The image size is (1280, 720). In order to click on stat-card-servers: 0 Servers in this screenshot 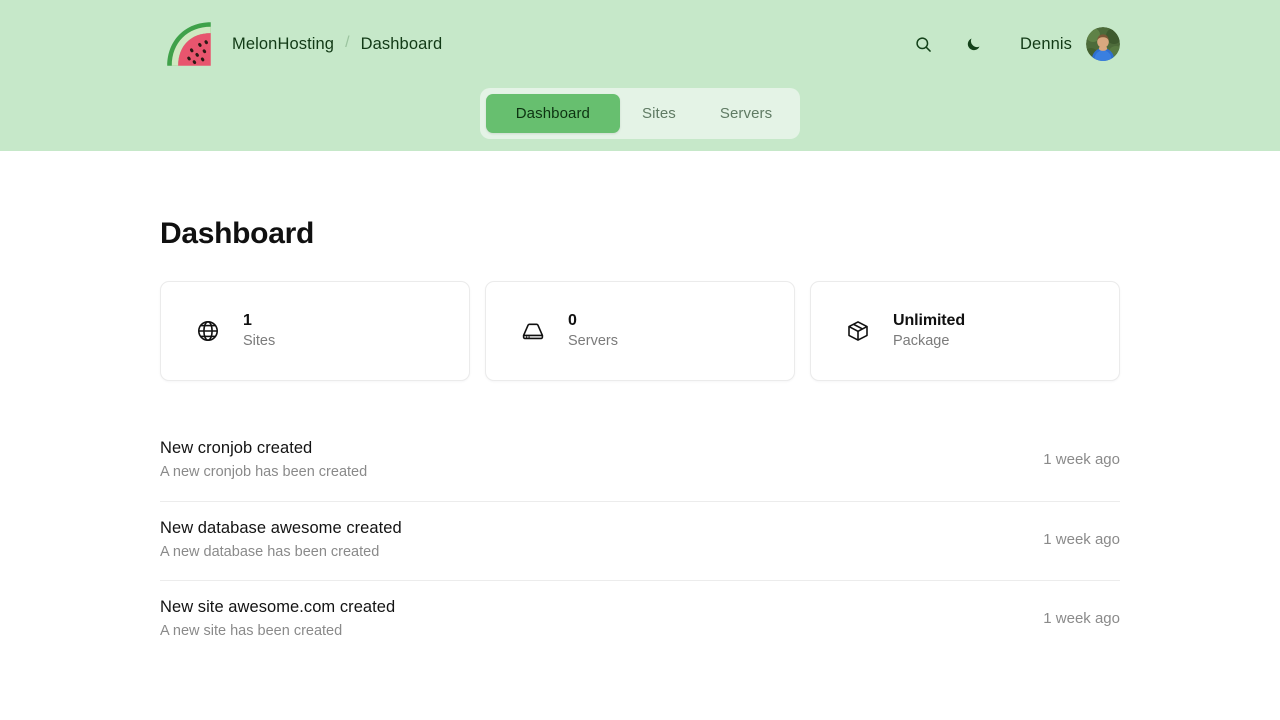, I will do `click(640, 331)`.